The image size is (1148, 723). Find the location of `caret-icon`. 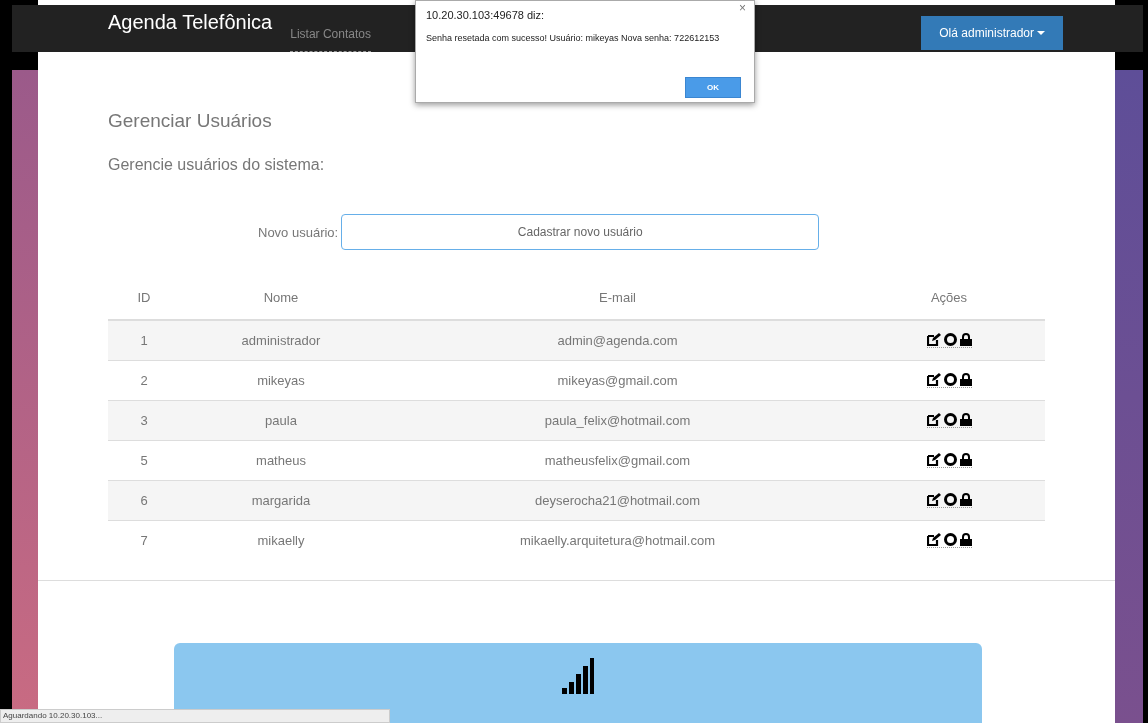

caret-icon is located at coordinates (1041, 33).